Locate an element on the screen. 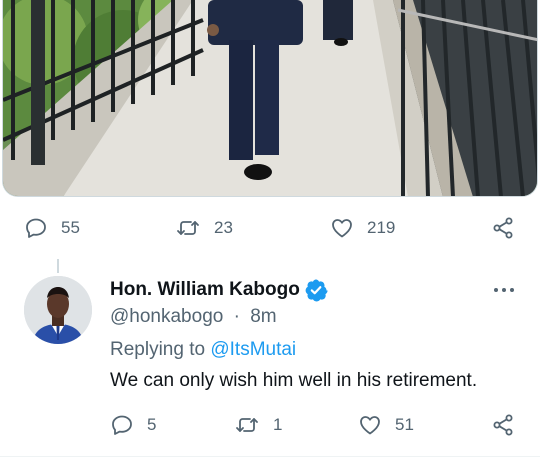 Image resolution: width=540 pixels, height=458 pixels. timestamp: 8m is located at coordinates (263, 316).